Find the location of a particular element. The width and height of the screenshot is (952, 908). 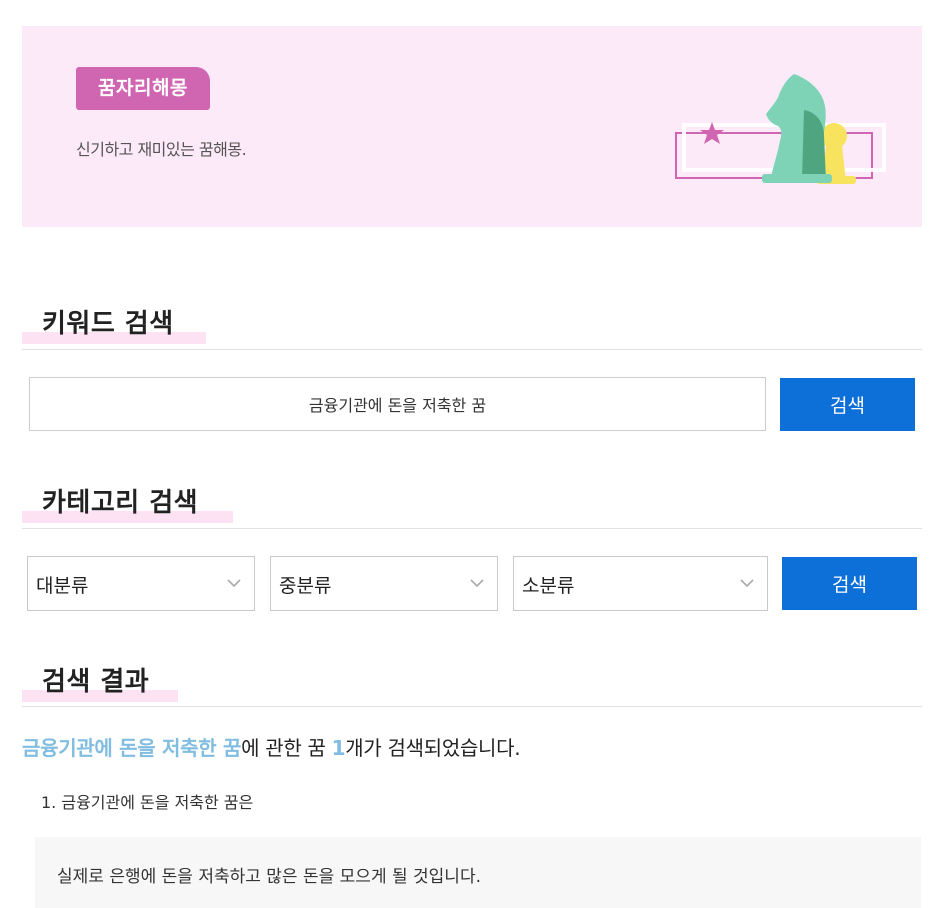

result-item-title: 1. 금융기관에 돈을 저축한 꿈은 is located at coordinates (147, 802).